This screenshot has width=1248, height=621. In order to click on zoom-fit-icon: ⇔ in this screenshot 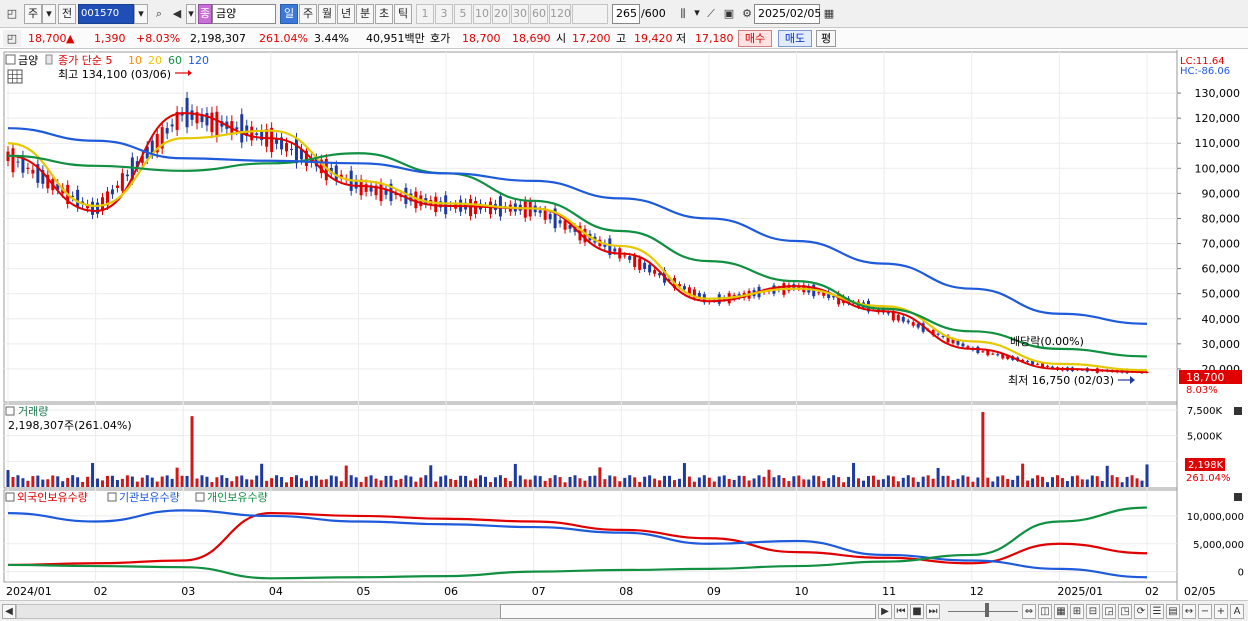, I will do `click(1029, 611)`.